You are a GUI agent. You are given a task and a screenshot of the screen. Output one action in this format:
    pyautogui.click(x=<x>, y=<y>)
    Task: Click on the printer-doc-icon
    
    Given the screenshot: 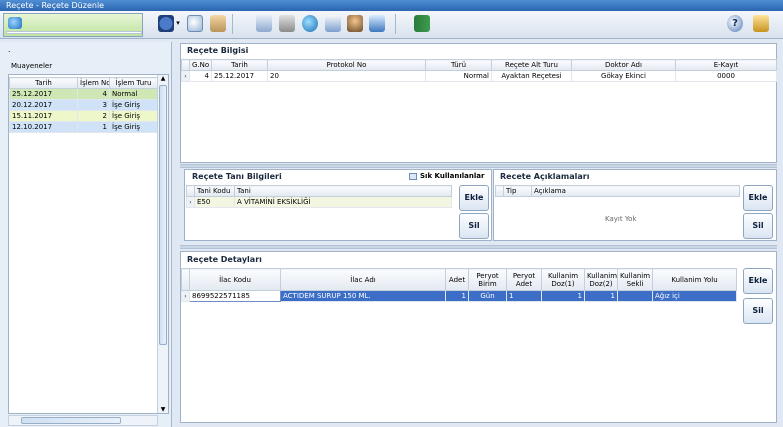 What is the action you would take?
    pyautogui.click(x=218, y=23)
    